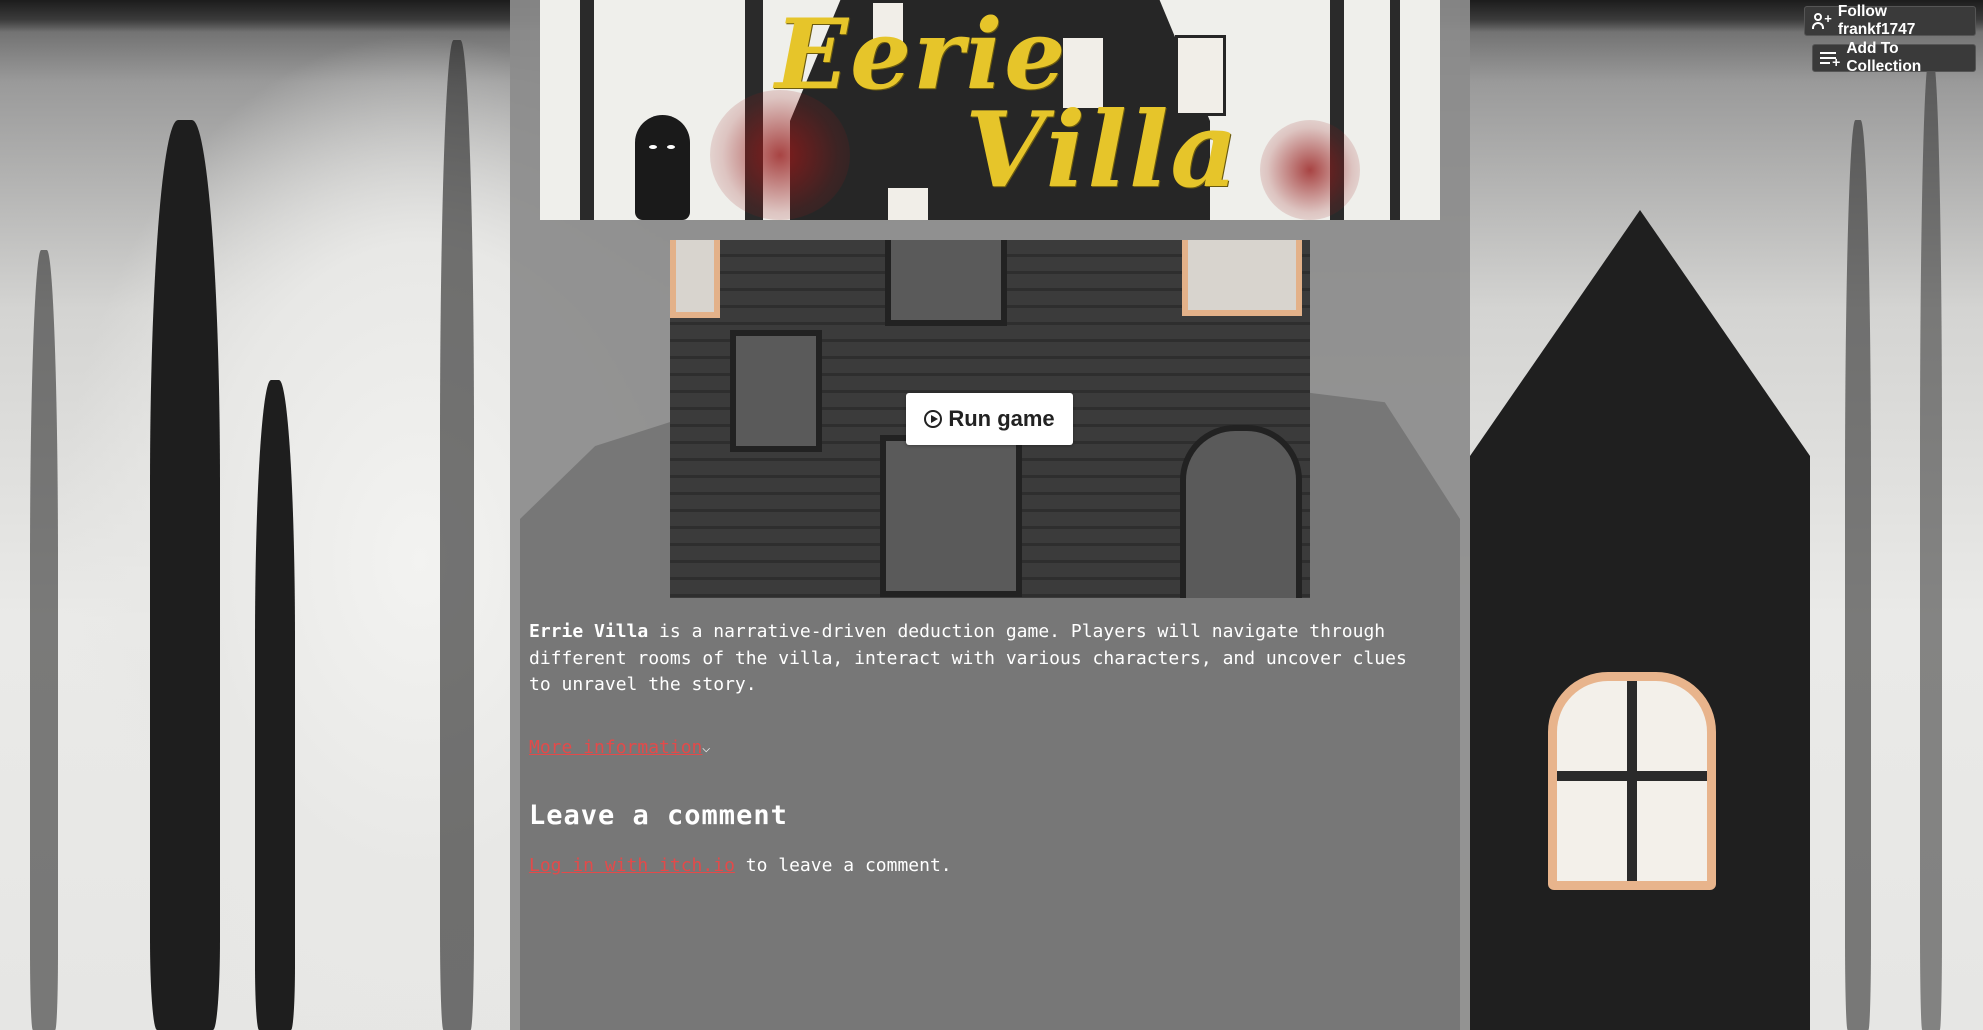 This screenshot has width=1983, height=1030. Describe the element at coordinates (658, 815) in the screenshot. I see `leave-comment-heading: Leave a comment` at that location.